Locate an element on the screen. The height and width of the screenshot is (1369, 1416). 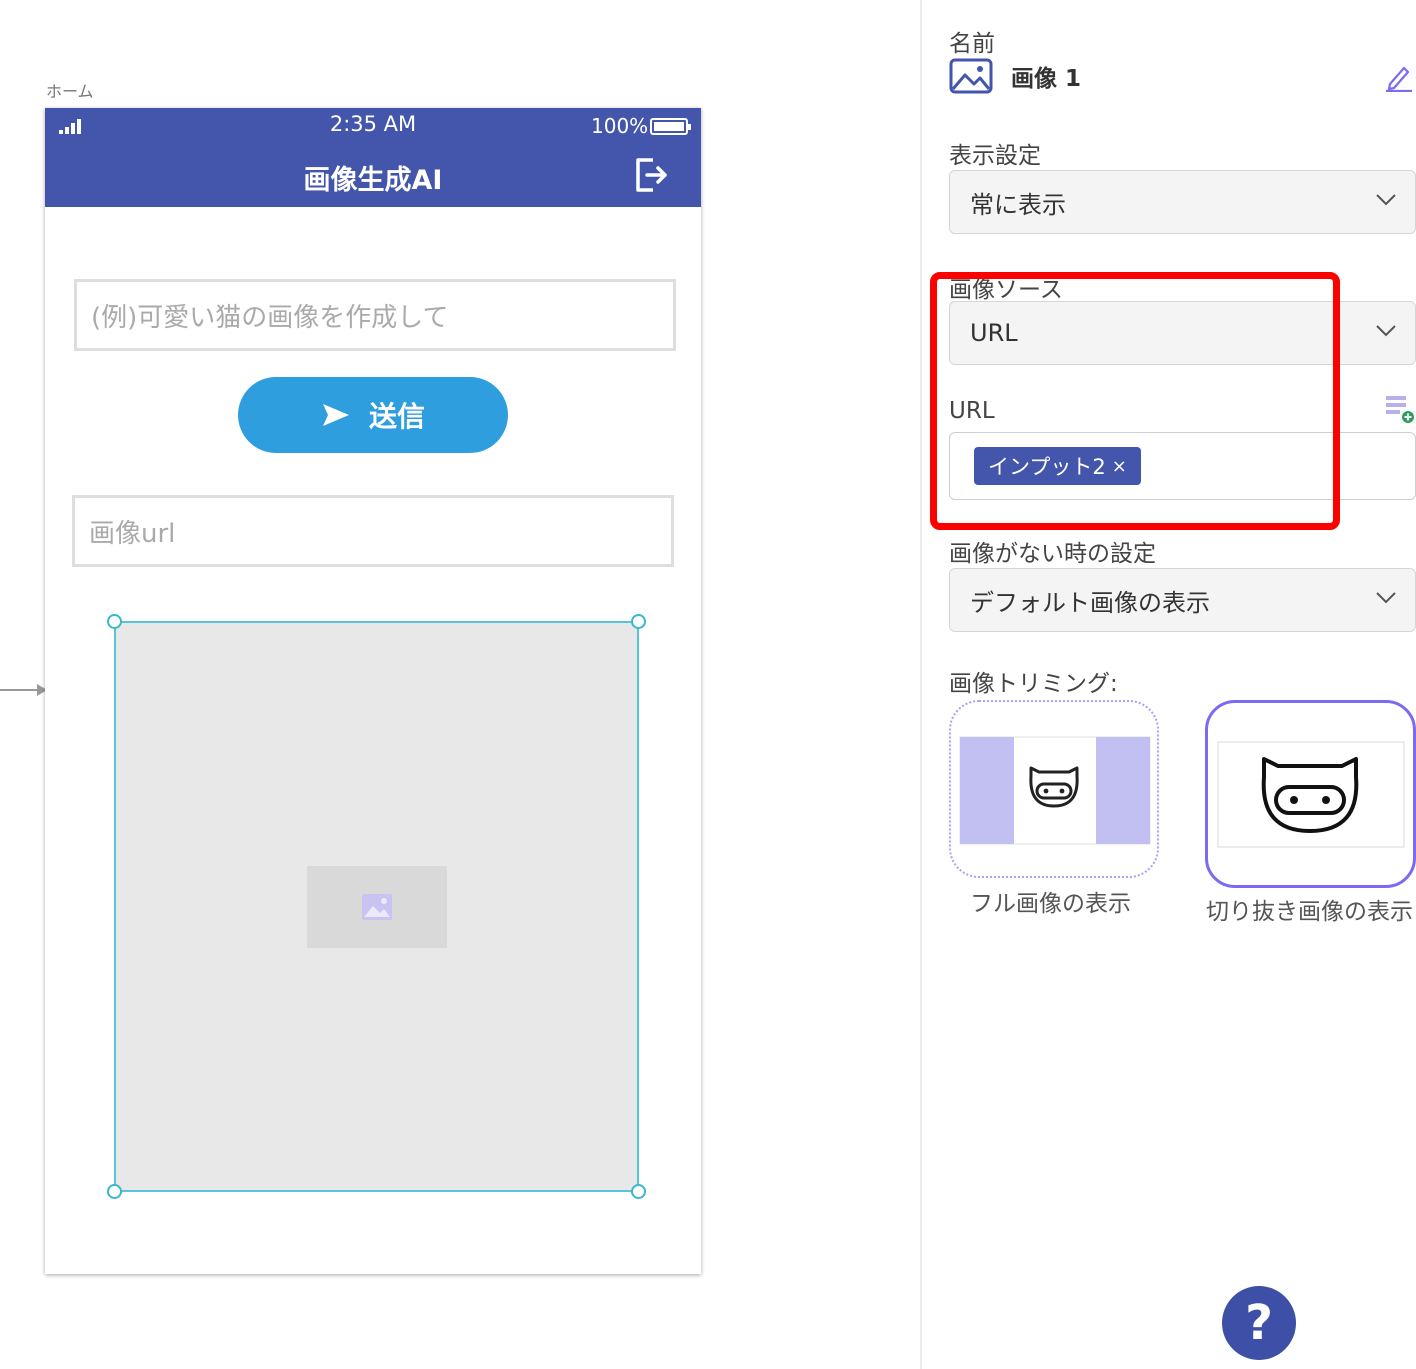
navigation-arrow is located at coordinates (23, 690).